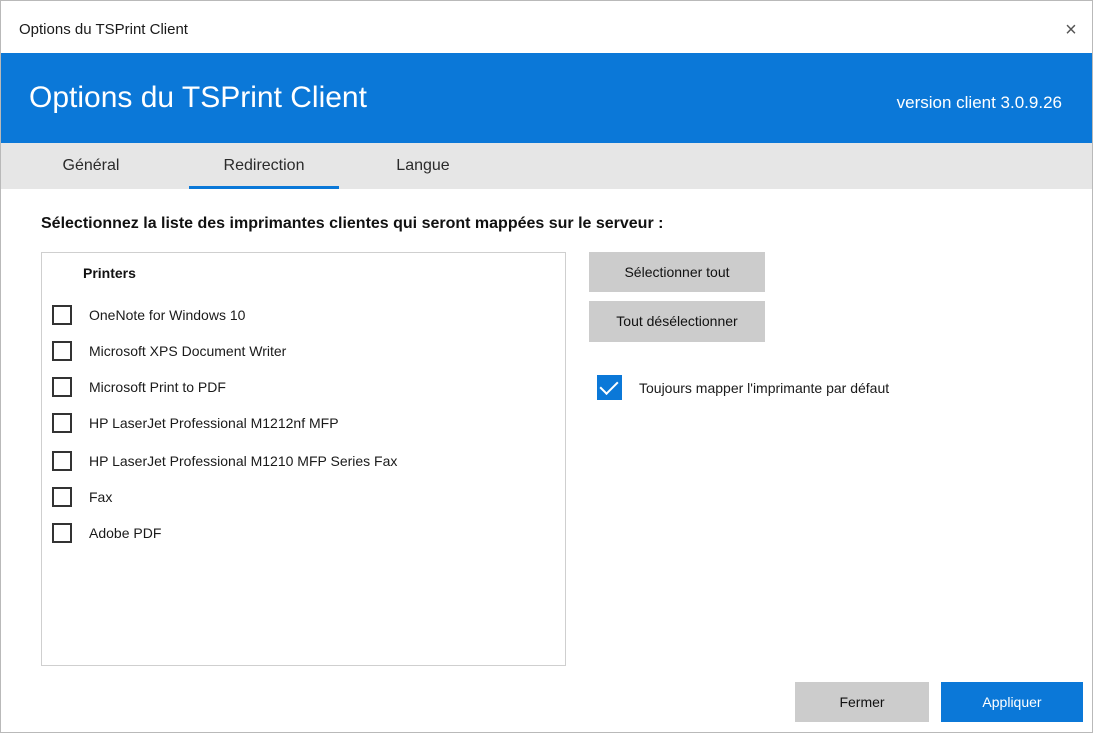 The height and width of the screenshot is (733, 1093). What do you see at coordinates (677, 272) in the screenshot?
I see `select-all-button: Sélectionner tout` at bounding box center [677, 272].